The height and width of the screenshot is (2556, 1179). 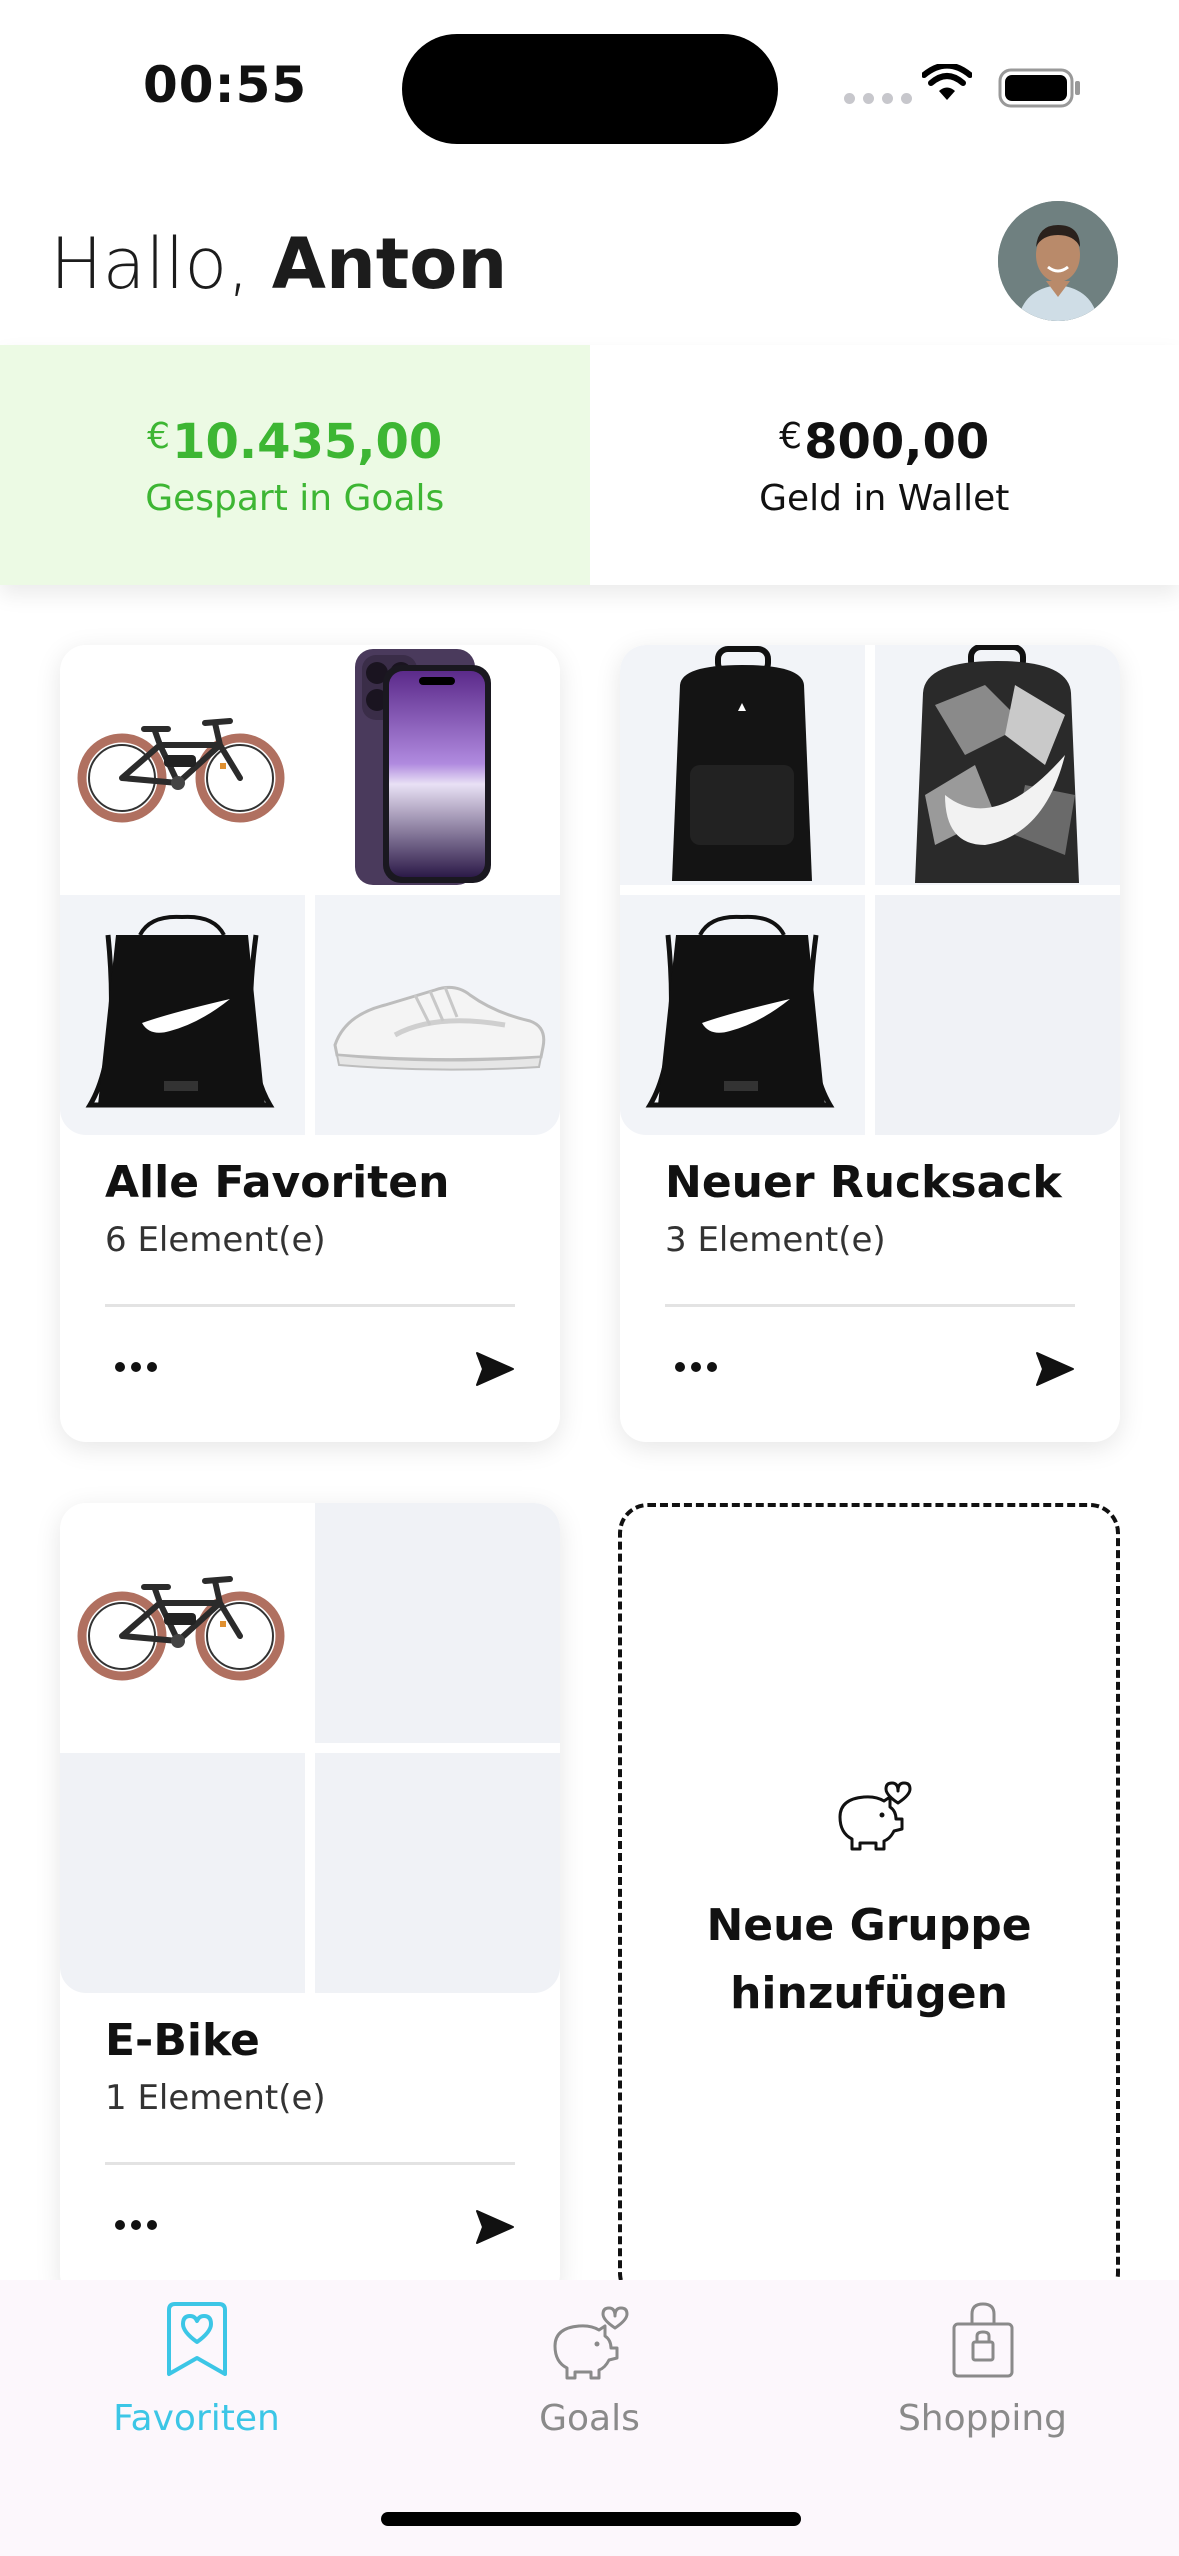 I want to click on dynamic-island, so click(x=590, y=89).